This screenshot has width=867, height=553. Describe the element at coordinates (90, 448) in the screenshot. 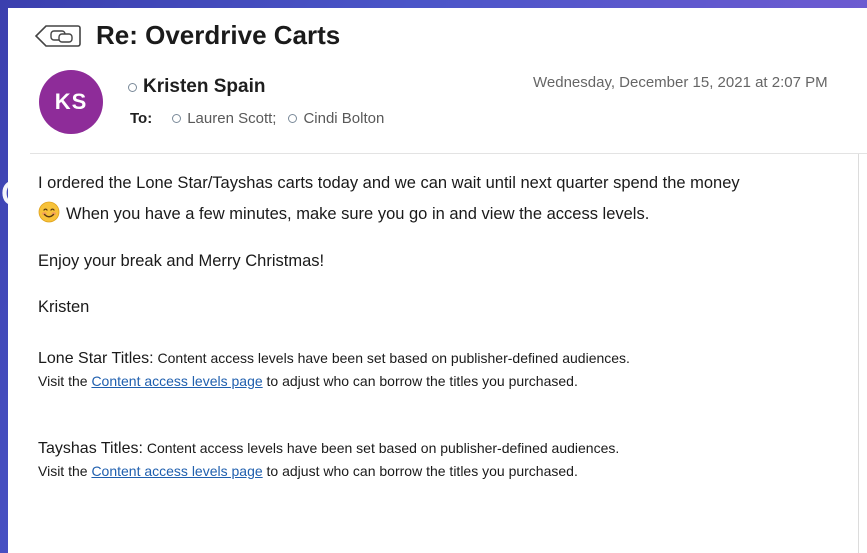

I see `section-label: Tayshas Titles:` at that location.